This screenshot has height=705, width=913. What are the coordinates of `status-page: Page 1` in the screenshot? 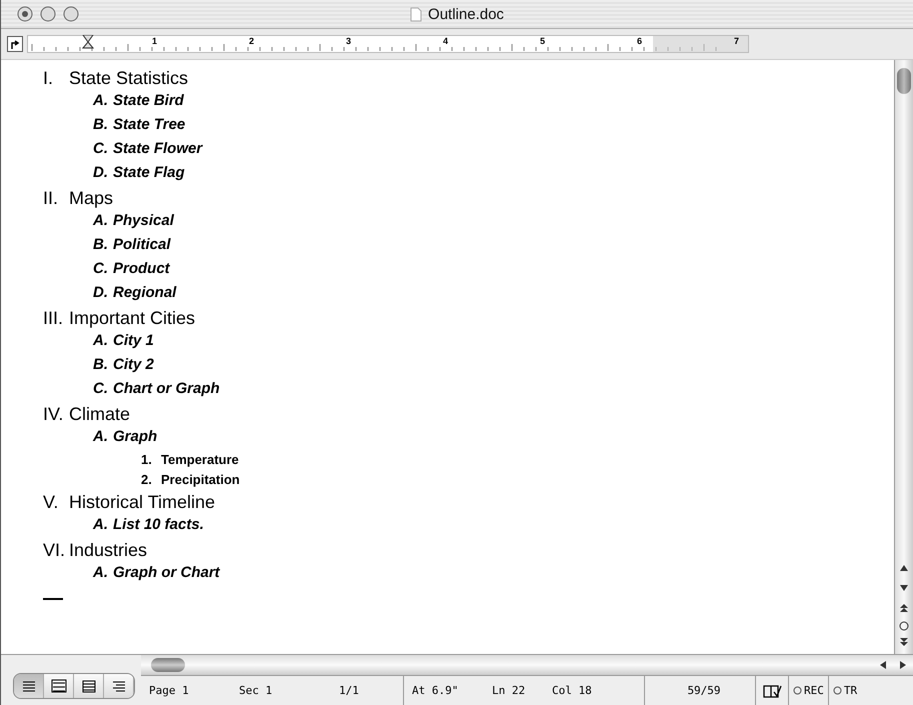 It's located at (169, 690).